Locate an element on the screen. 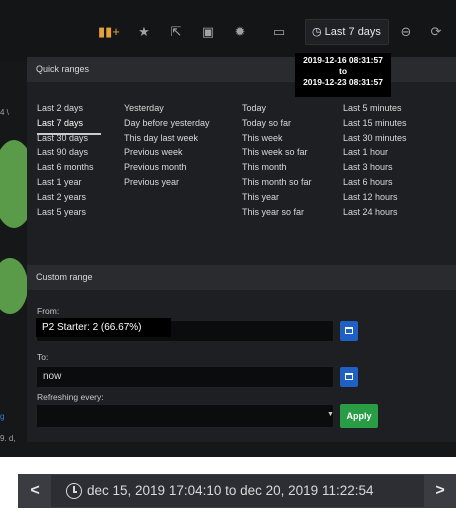  next-range-button: > is located at coordinates (440, 491).